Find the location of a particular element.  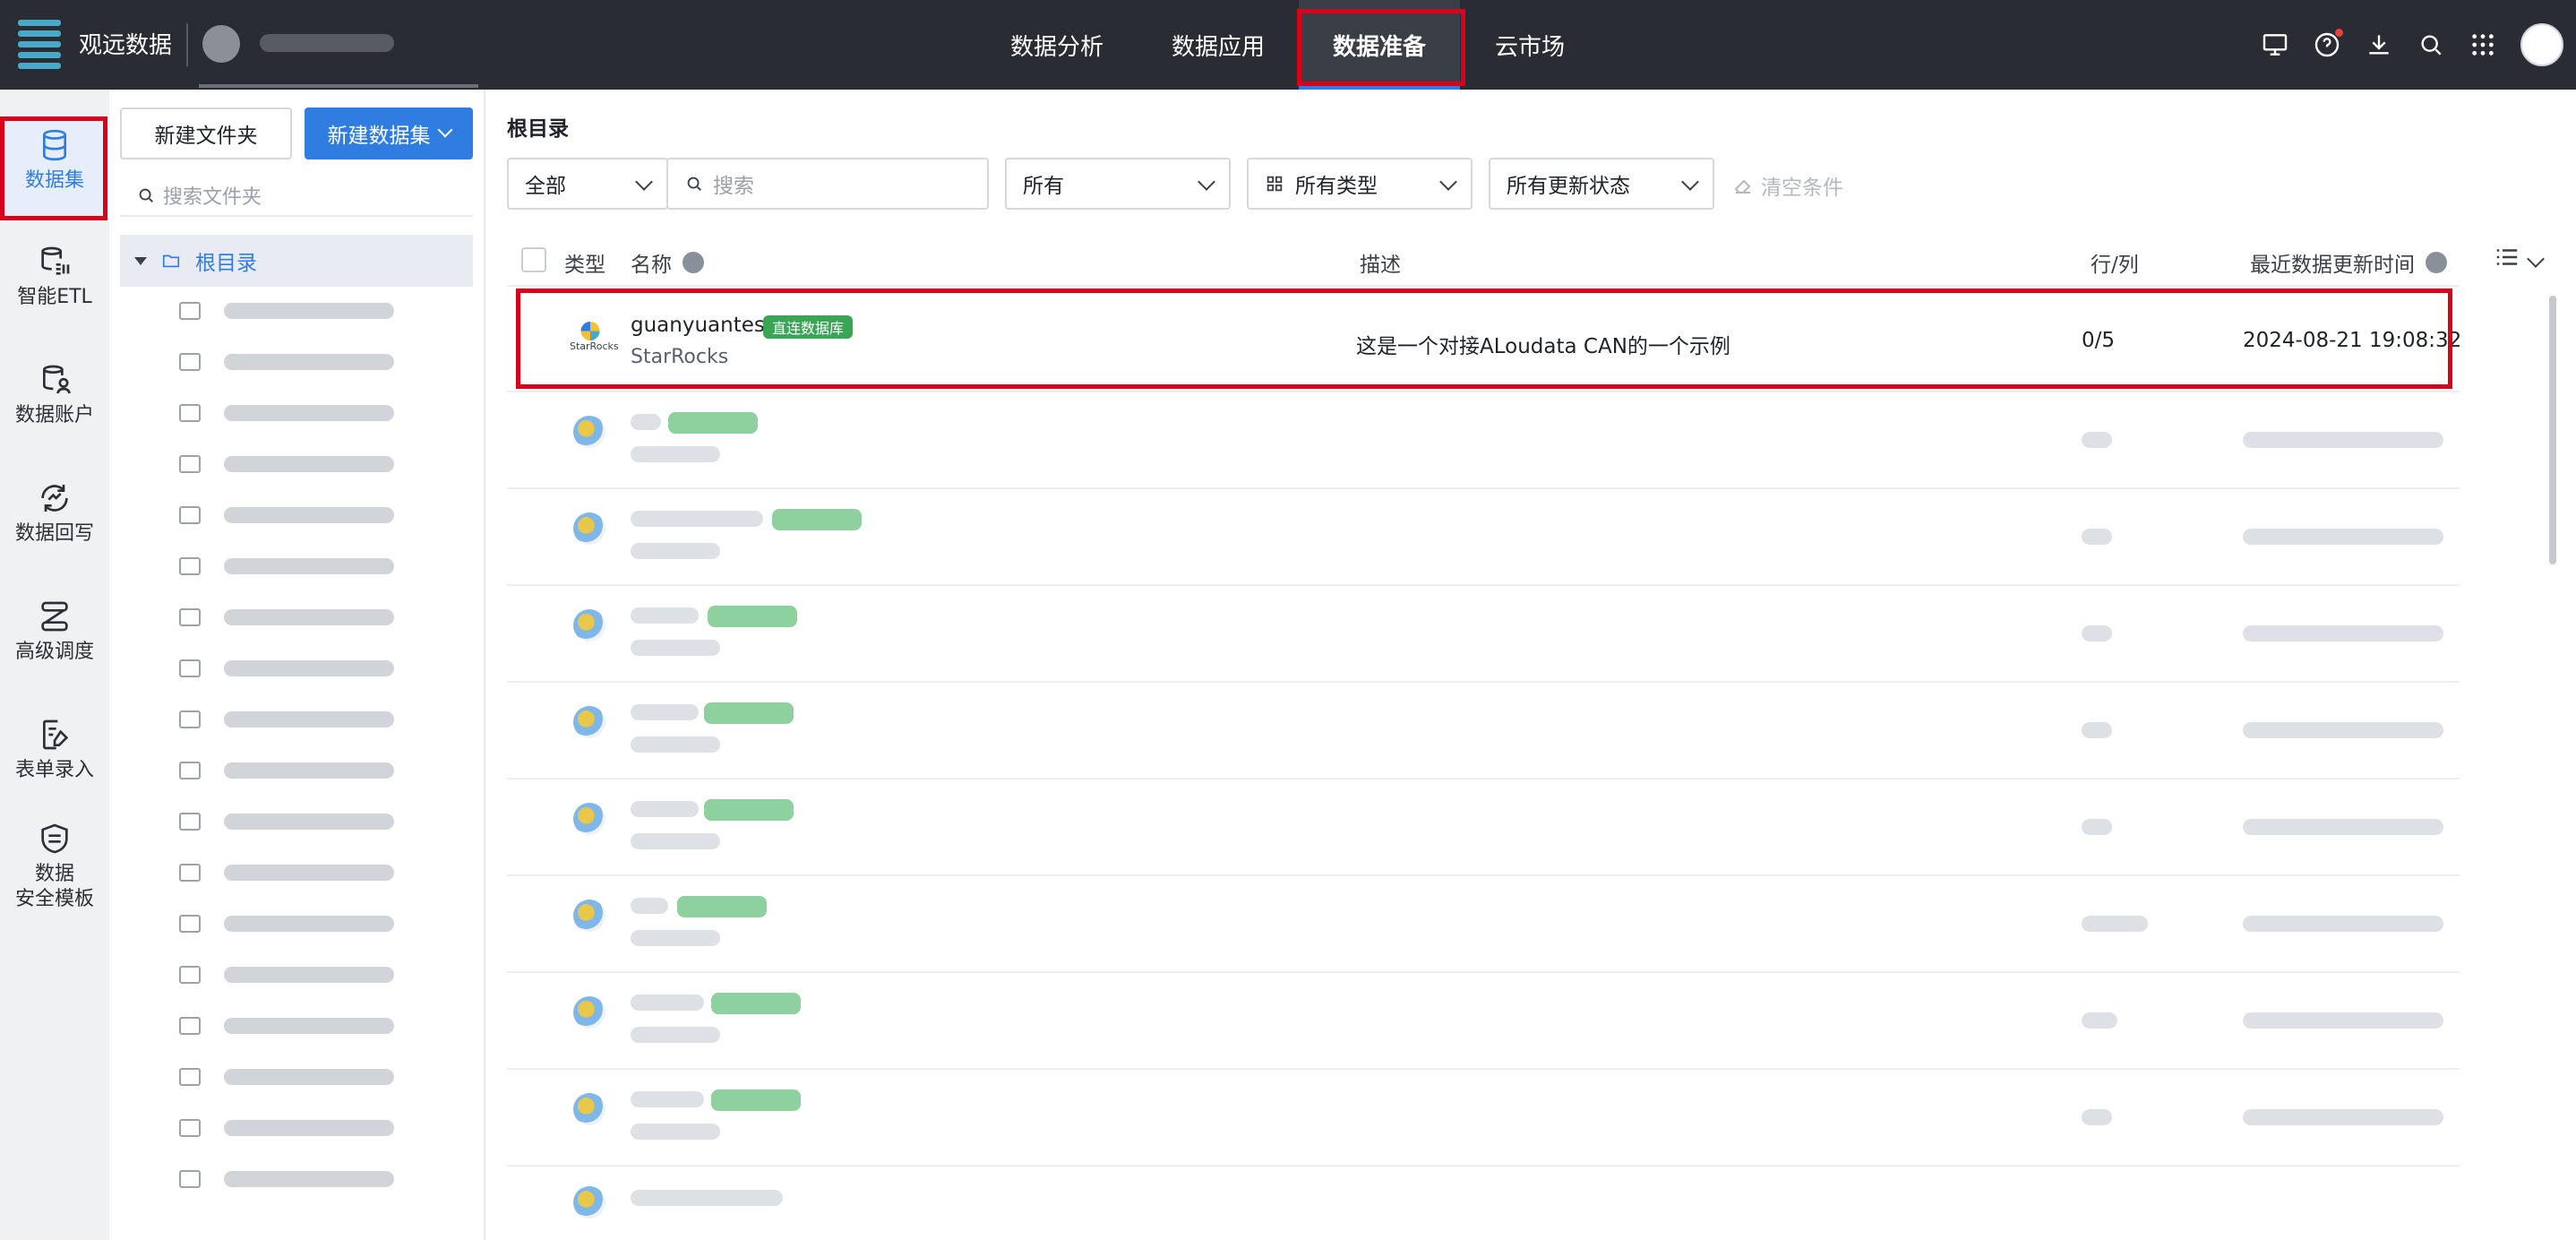

update-status-select: 所有更新状态 is located at coordinates (1601, 184).